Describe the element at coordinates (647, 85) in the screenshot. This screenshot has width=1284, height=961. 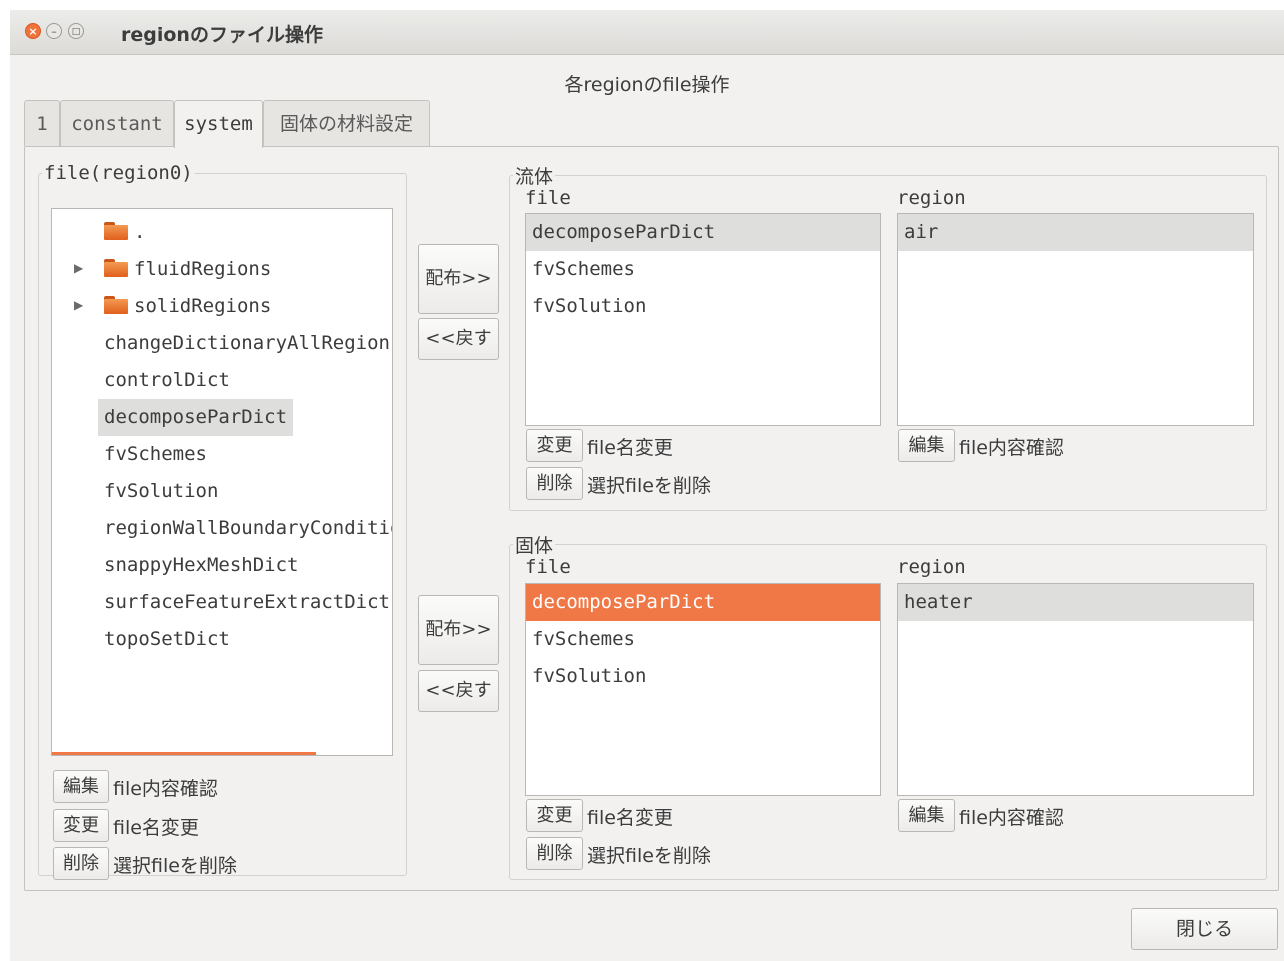
I see `dialog-heading: 各regionのfile操作` at that location.